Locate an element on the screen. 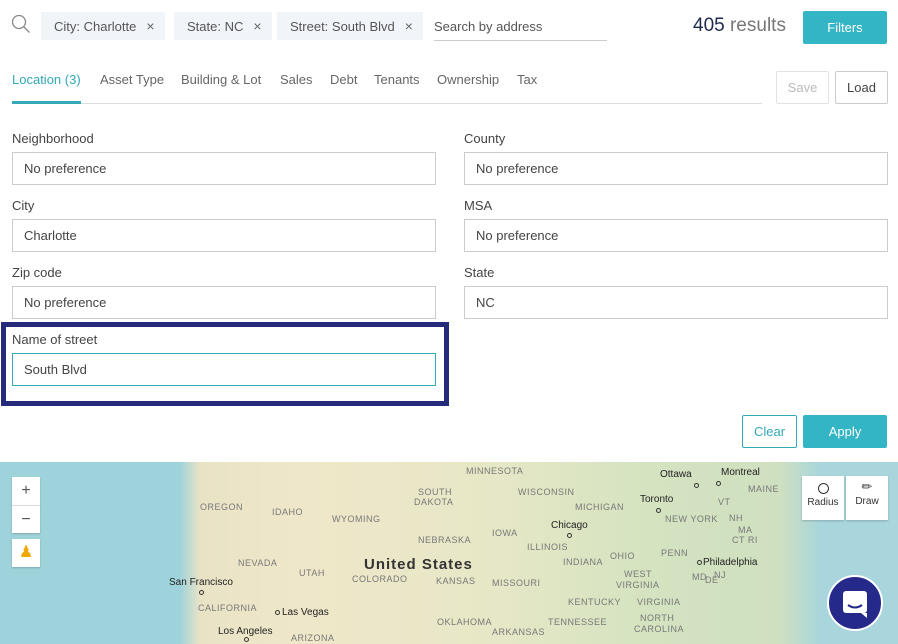 The height and width of the screenshot is (644, 898). state-field: NC is located at coordinates (676, 302).